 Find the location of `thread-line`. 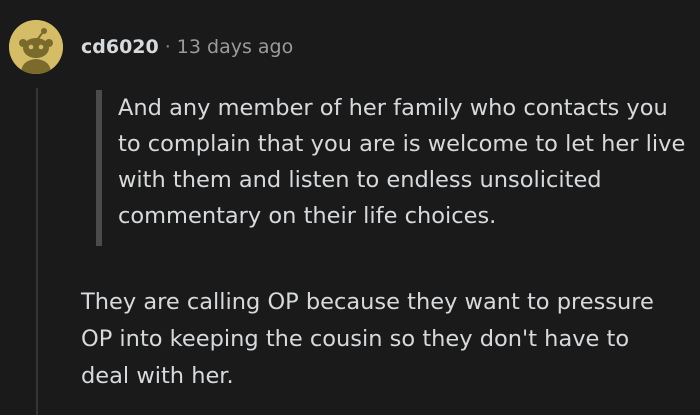

thread-line is located at coordinates (37, 251).